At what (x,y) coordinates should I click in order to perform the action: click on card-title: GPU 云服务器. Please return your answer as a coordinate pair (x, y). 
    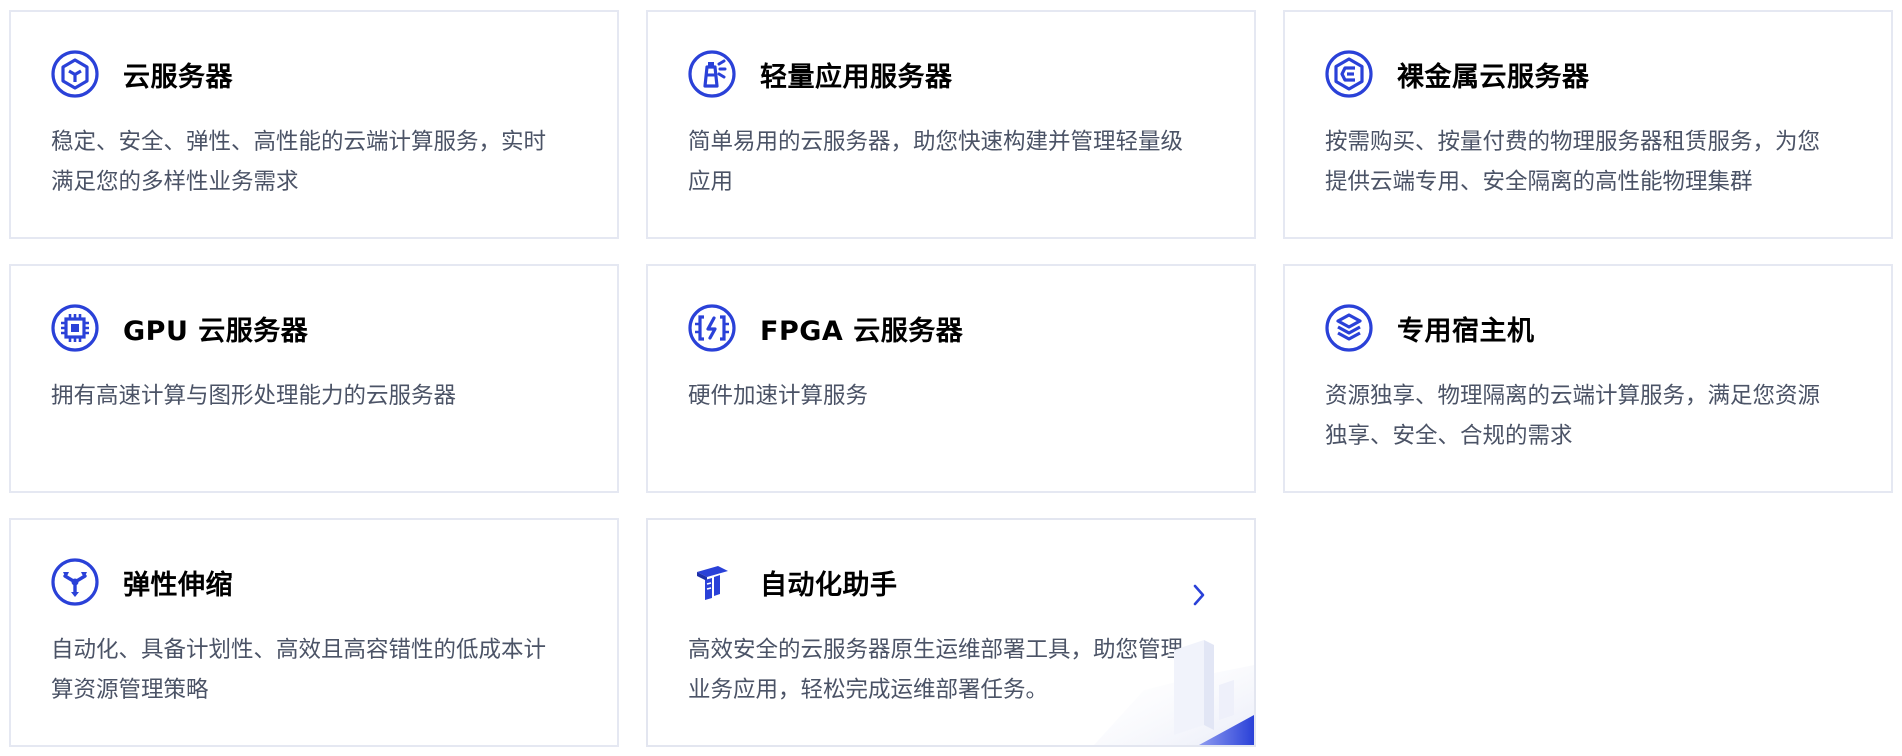
    Looking at the image, I should click on (216, 331).